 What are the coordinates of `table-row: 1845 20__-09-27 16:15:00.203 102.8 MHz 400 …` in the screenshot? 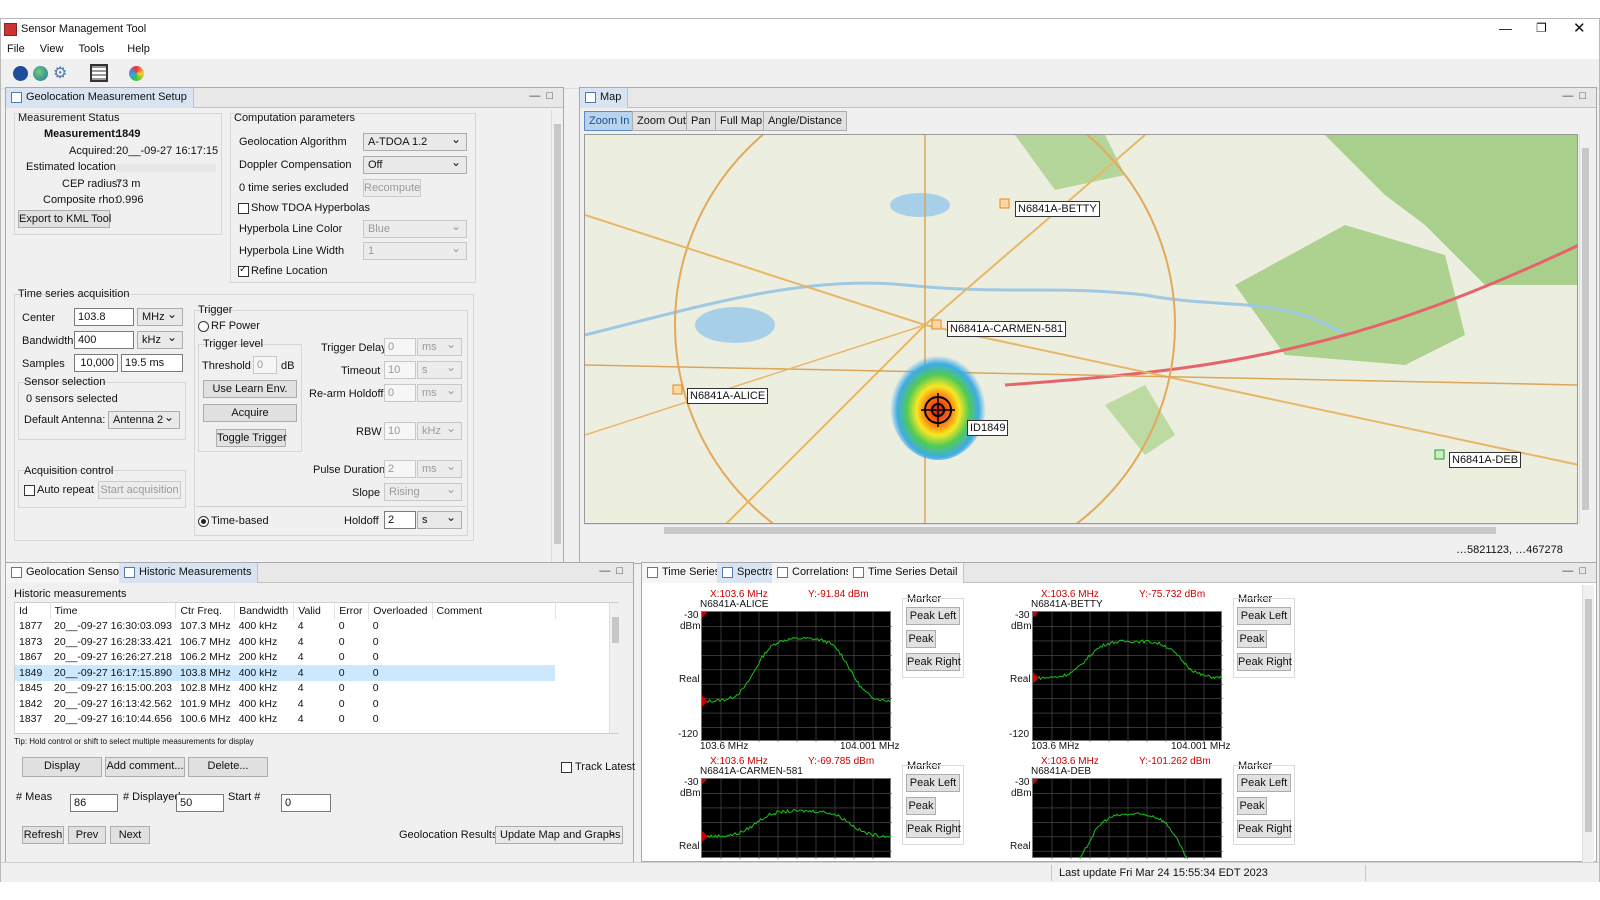 It's located at (285, 689).